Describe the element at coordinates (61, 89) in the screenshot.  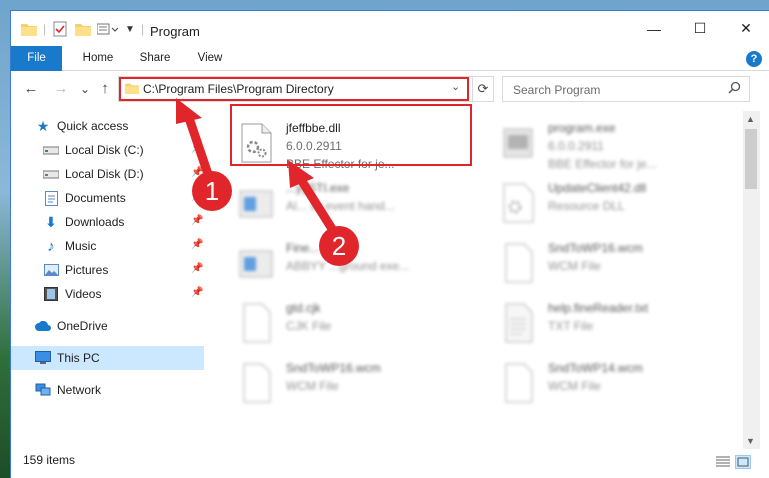
I see `forward-button: →` at that location.